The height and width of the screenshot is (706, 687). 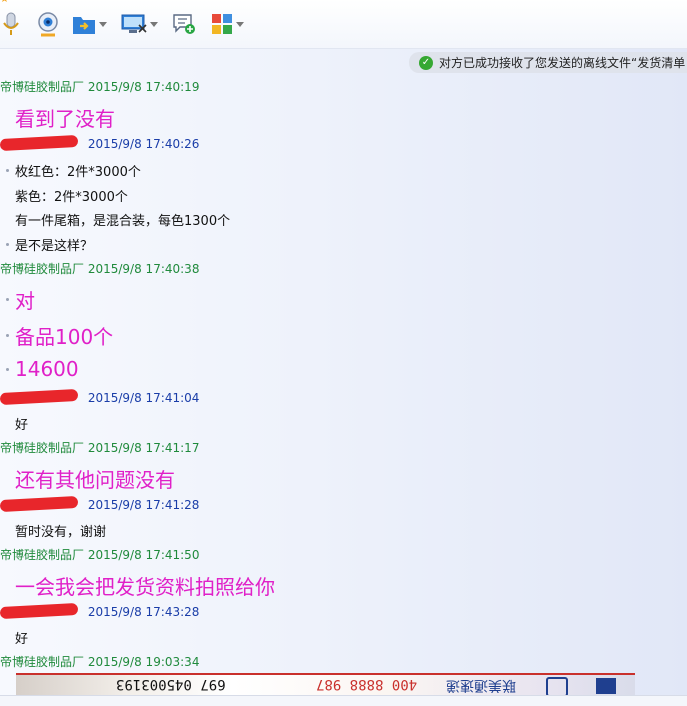 What do you see at coordinates (145, 587) in the screenshot?
I see `message-text: 一会我会把发货资料拍照给你` at bounding box center [145, 587].